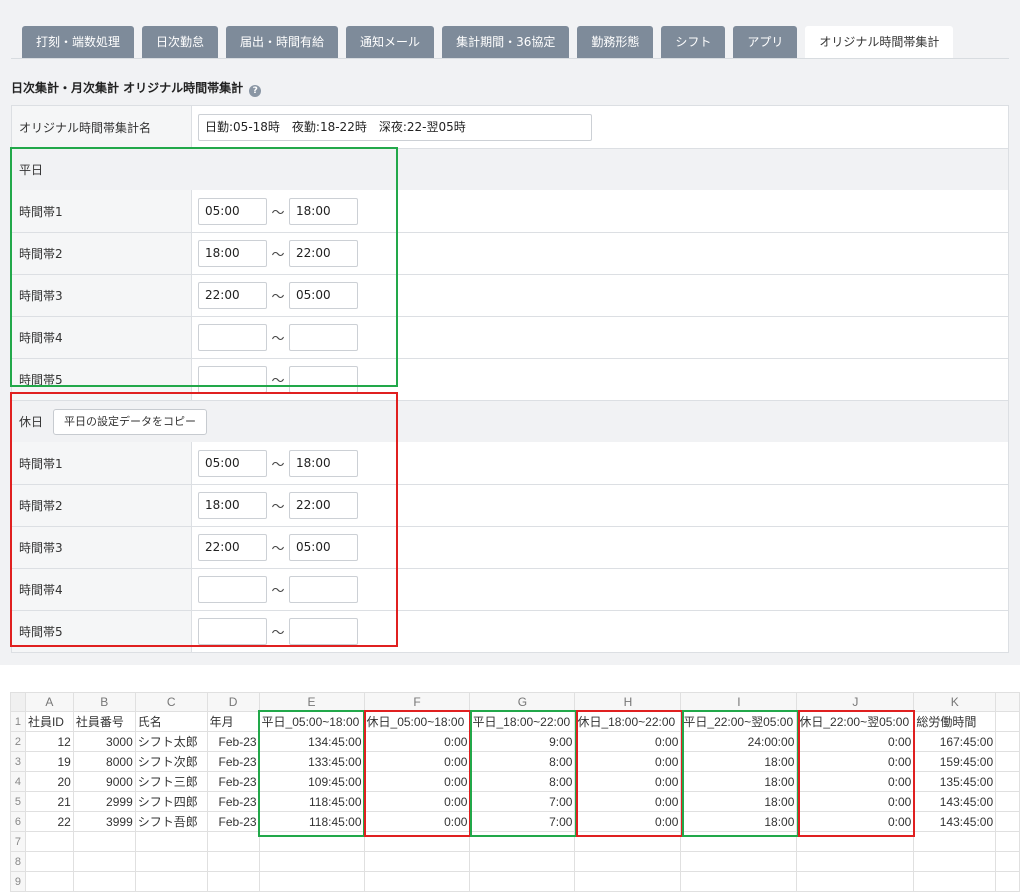 The width and height of the screenshot is (1020, 892). Describe the element at coordinates (879, 42) in the screenshot. I see `tab-9: オリジナル時間帯集計` at that location.